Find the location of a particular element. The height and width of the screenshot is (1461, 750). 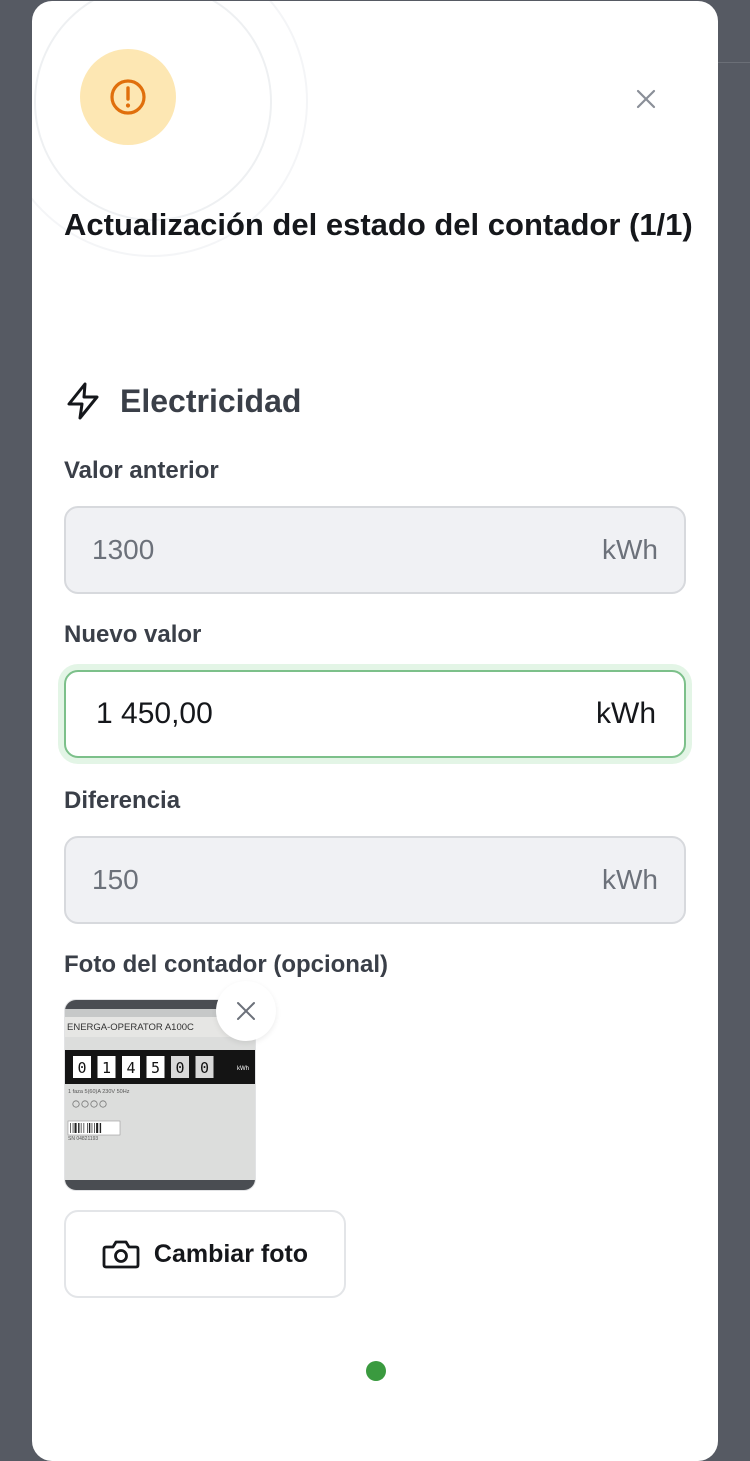

meter-unit: kWh is located at coordinates (243, 1069).